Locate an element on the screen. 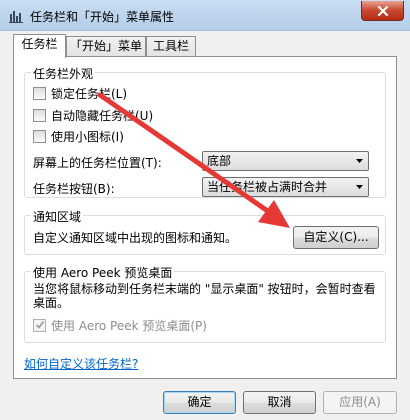  aero-peek-group-title: 使用 Aero Peek 预览桌面 is located at coordinates (103, 272).